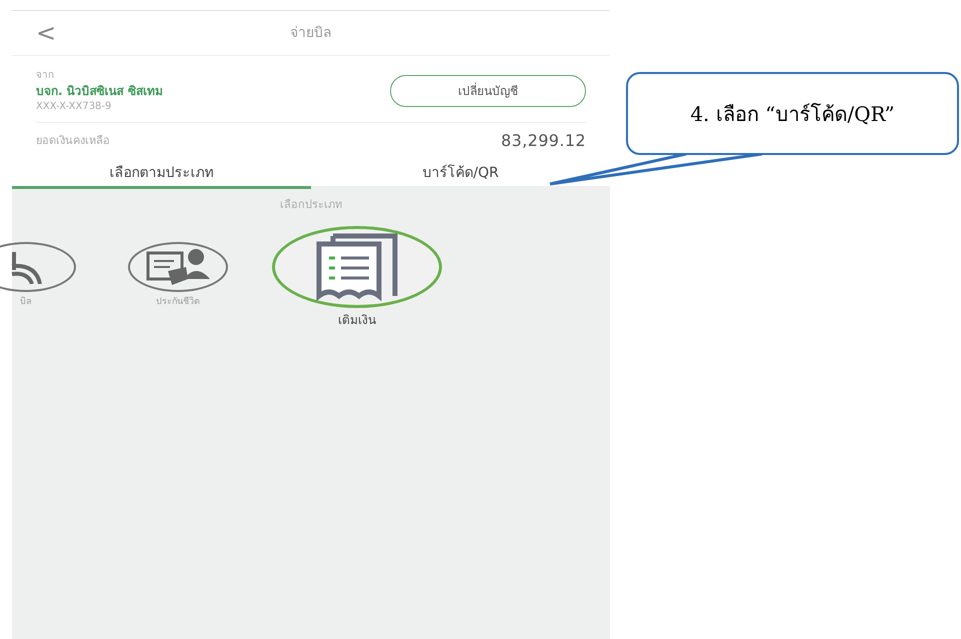 This screenshot has height=639, width=961. I want to click on account-name: บจก. นิวบิสซิเนส ซิสเทม, so click(99, 91).